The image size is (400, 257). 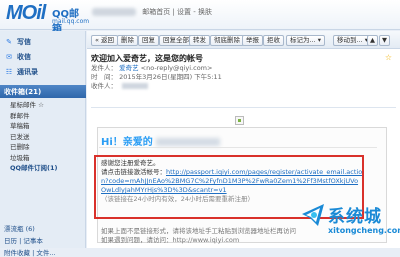 What do you see at coordinates (306, 40) in the screenshot?
I see `mark-as-dropdown: 标记为... ▾` at bounding box center [306, 40].